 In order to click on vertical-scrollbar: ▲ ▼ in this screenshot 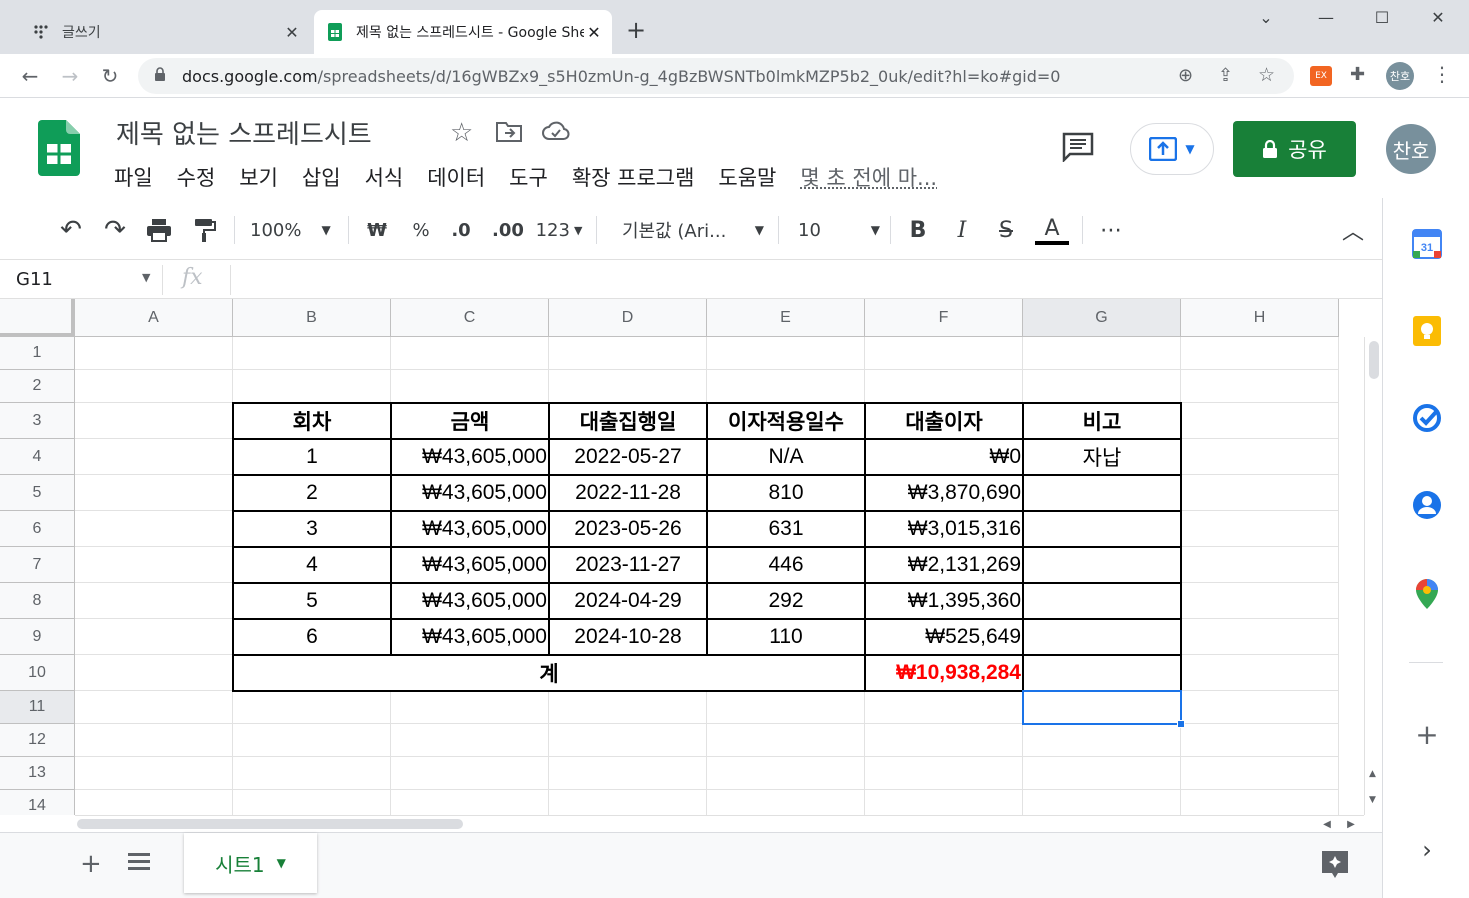, I will do `click(1373, 576)`.